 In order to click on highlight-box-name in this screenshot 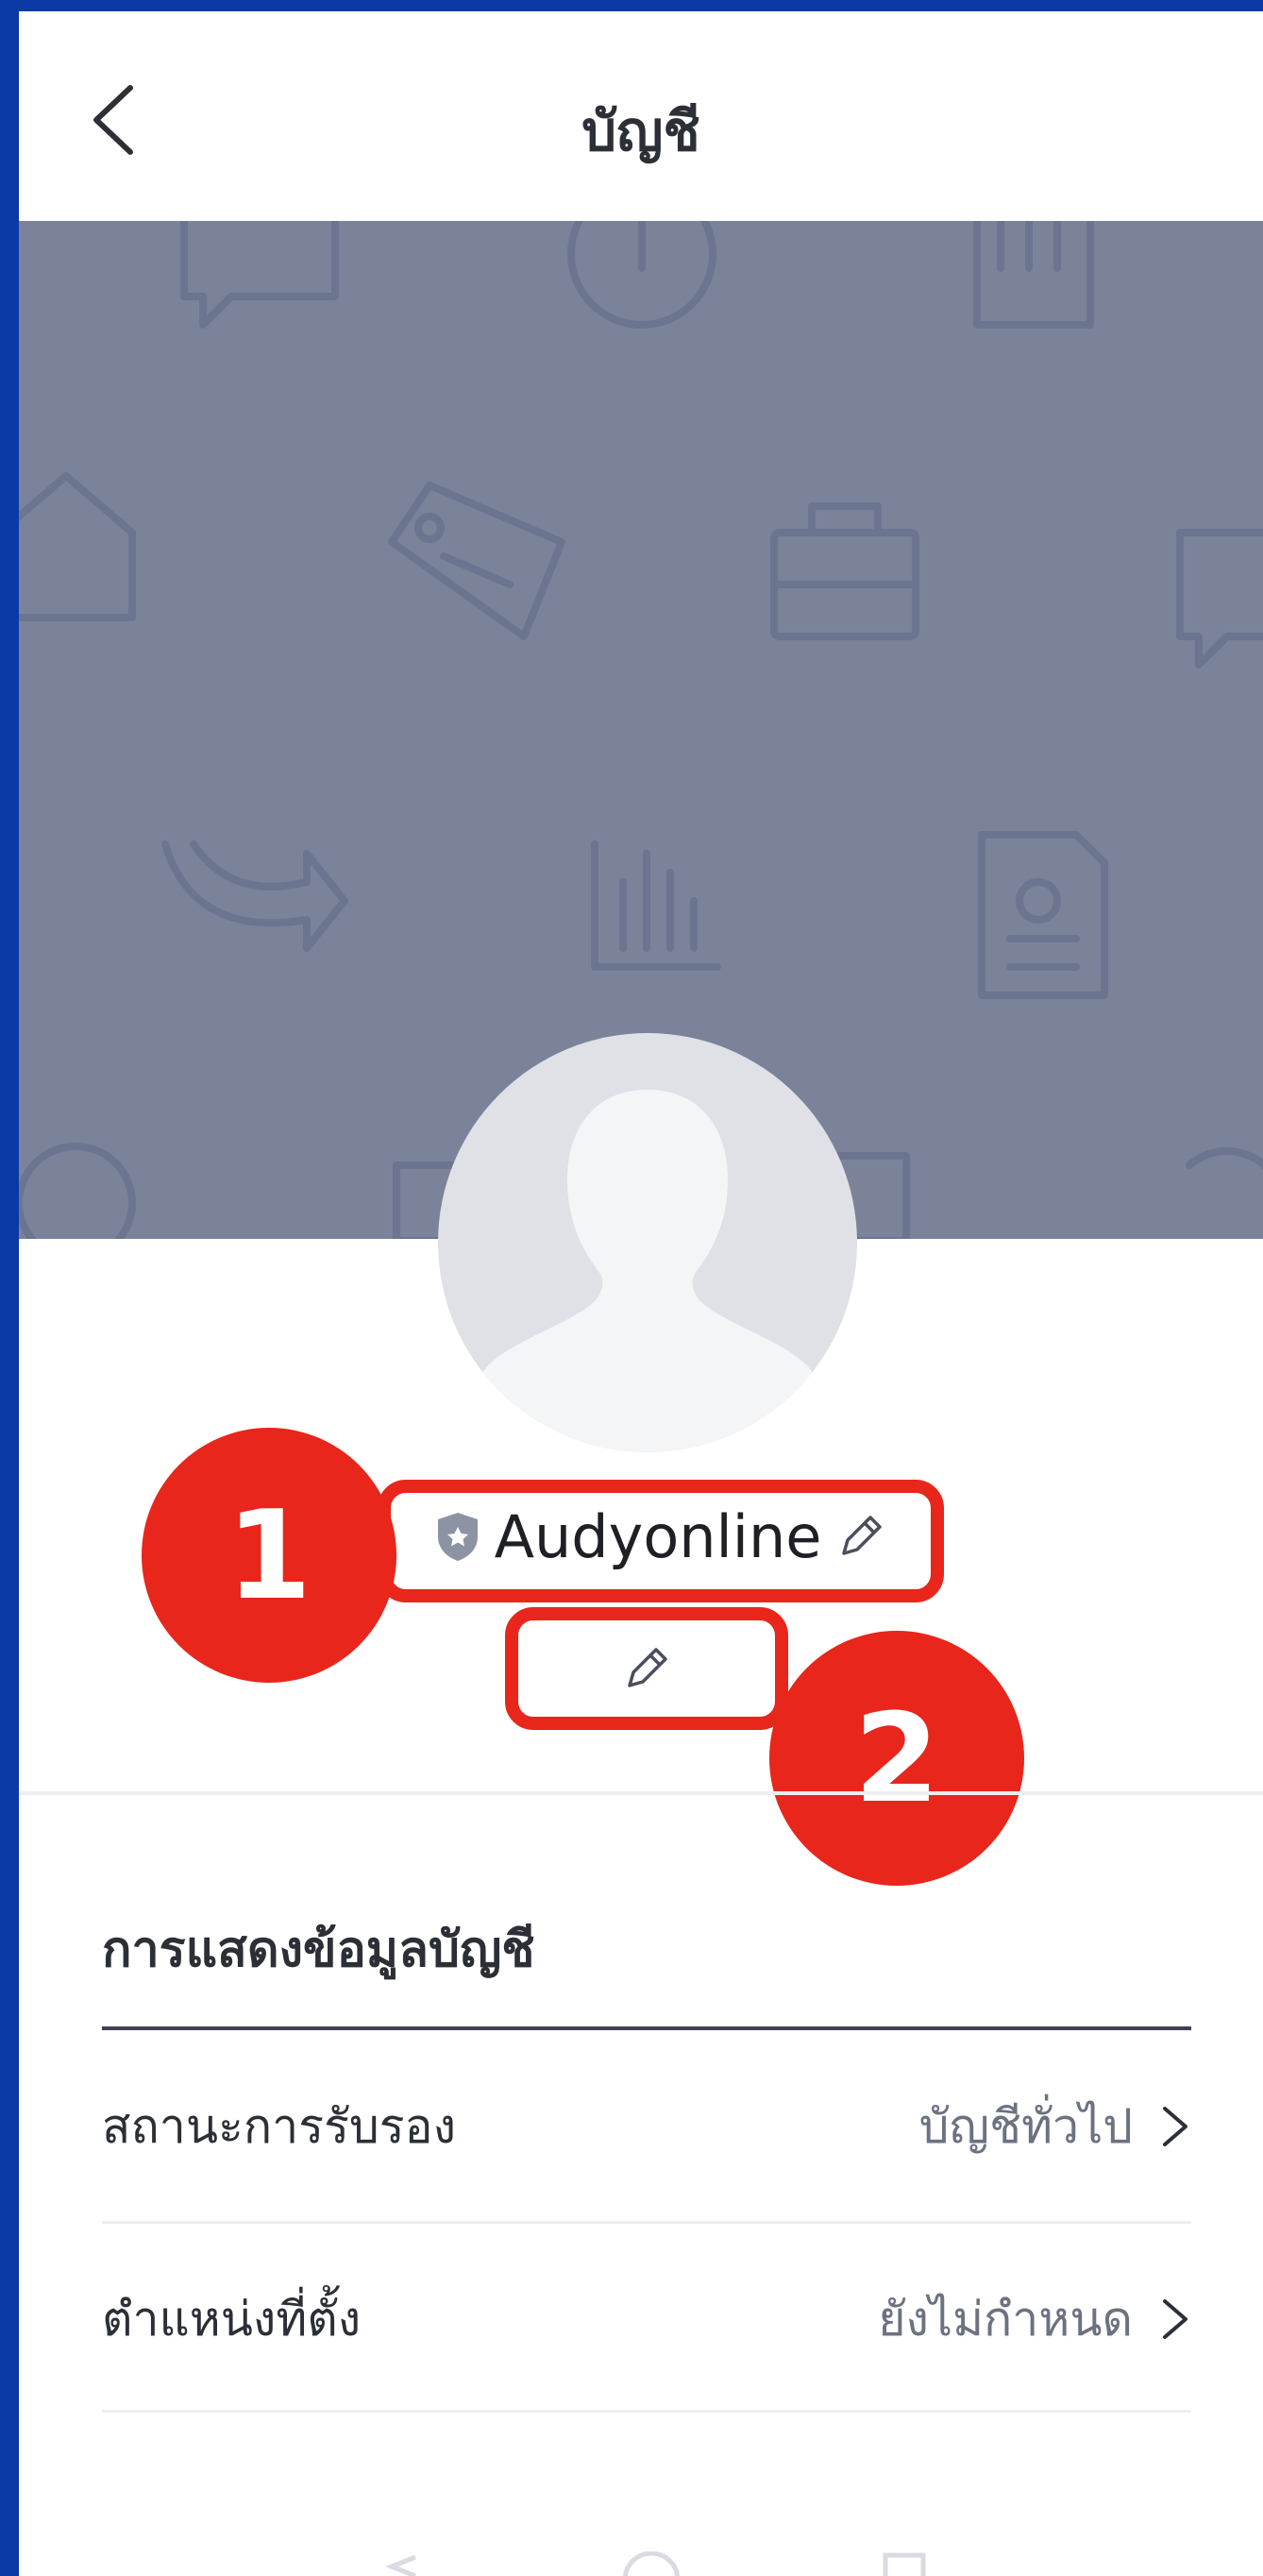, I will do `click(661, 1541)`.